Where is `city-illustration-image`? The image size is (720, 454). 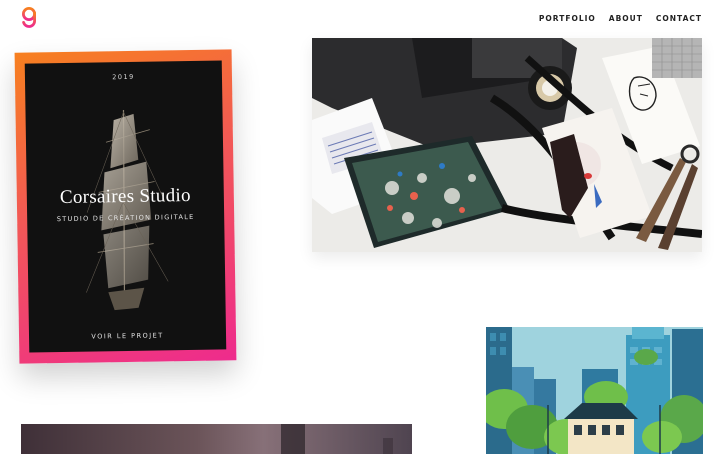 city-illustration-image is located at coordinates (594, 390).